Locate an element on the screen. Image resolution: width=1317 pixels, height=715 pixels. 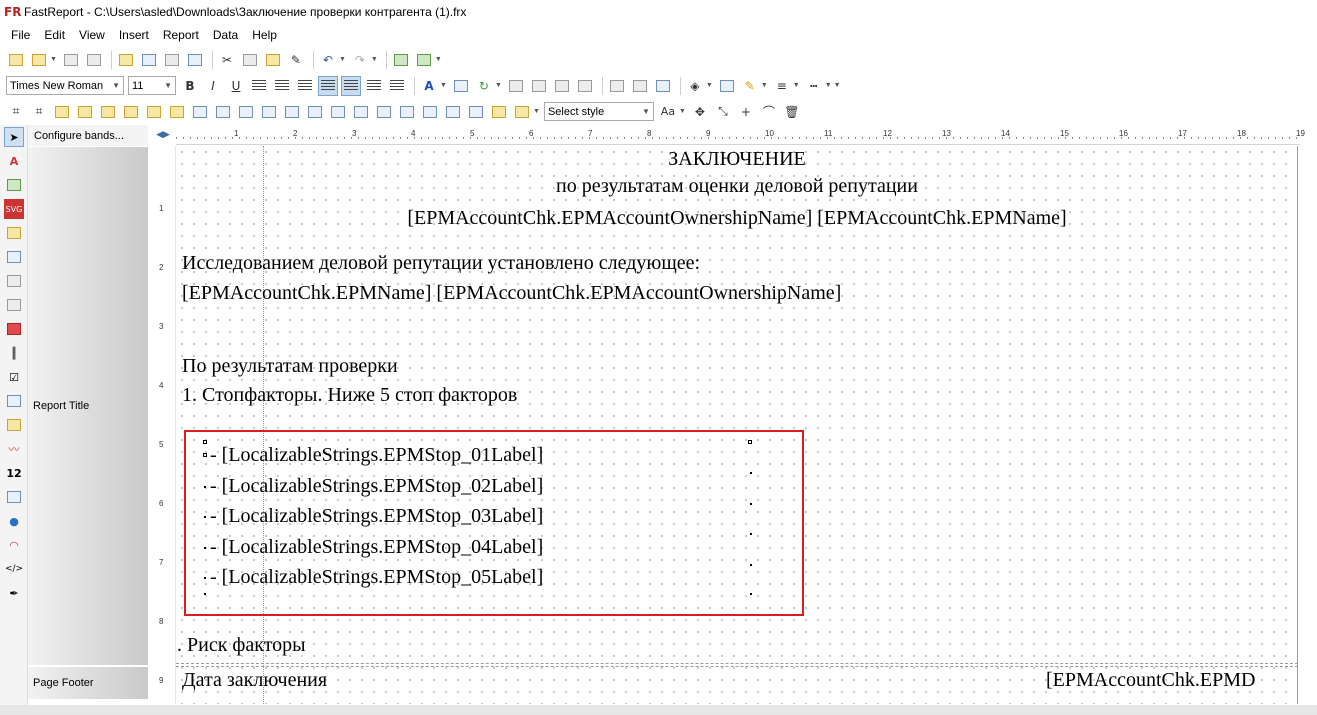
center-vertically-icon is located at coordinates (476, 112).